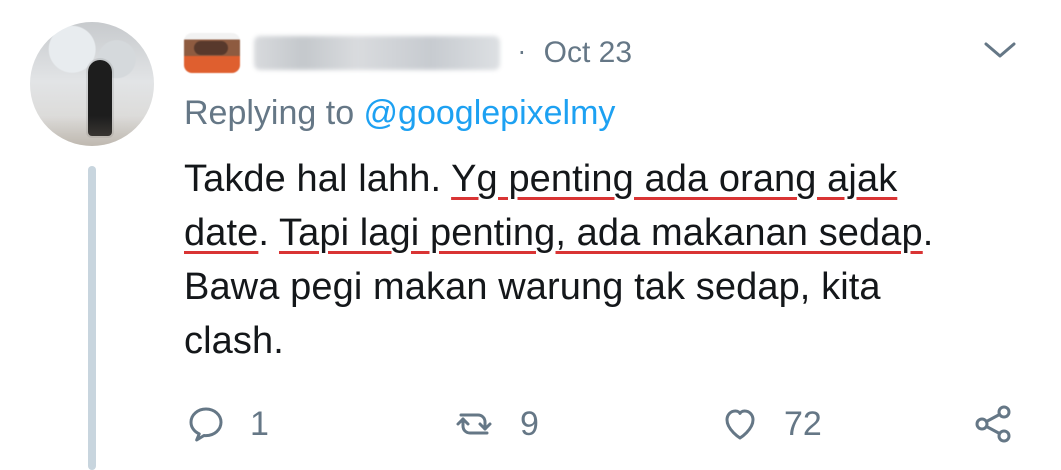 The image size is (1061, 470). Describe the element at coordinates (494, 424) in the screenshot. I see `retweet-button: 9` at that location.